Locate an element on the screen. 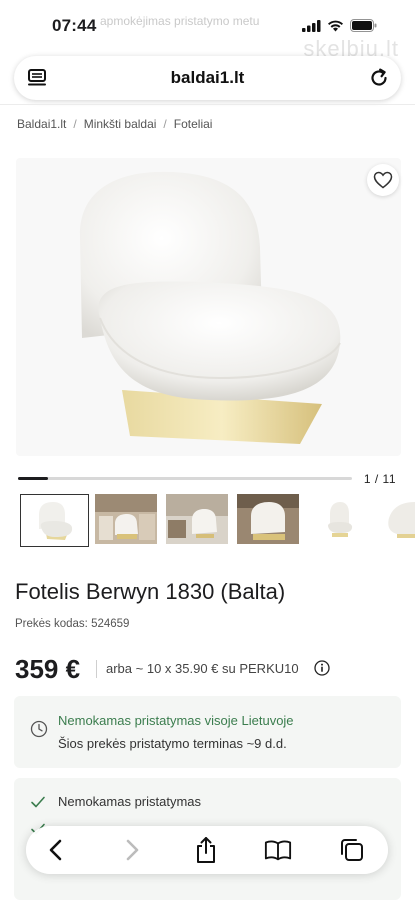 This screenshot has height=900, width=415. benefit-item: Nemokamas pristatymas is located at coordinates (207, 803).